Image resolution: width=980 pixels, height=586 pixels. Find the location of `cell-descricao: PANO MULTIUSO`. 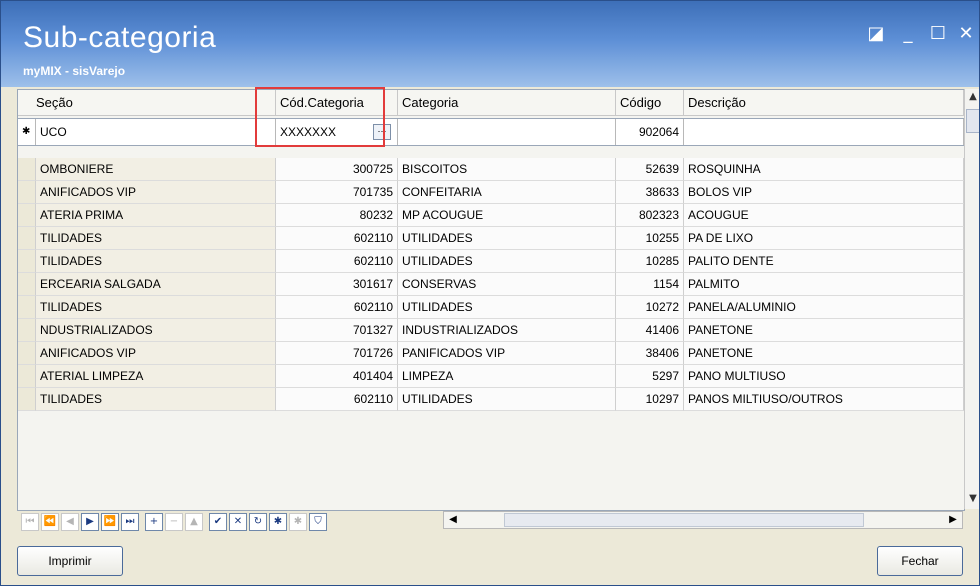

cell-descricao: PANO MULTIUSO is located at coordinates (824, 376).